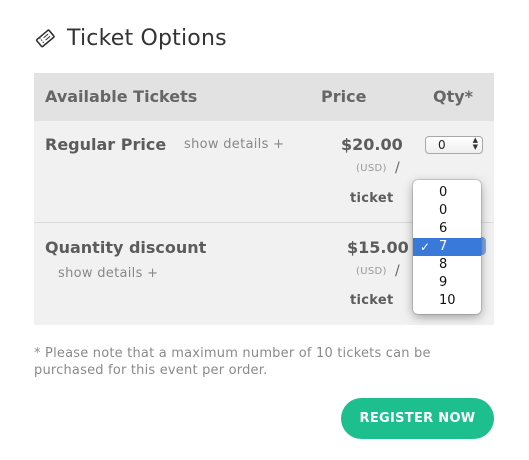  Describe the element at coordinates (417, 418) in the screenshot. I see `register-button: REGISTER NOW` at that location.